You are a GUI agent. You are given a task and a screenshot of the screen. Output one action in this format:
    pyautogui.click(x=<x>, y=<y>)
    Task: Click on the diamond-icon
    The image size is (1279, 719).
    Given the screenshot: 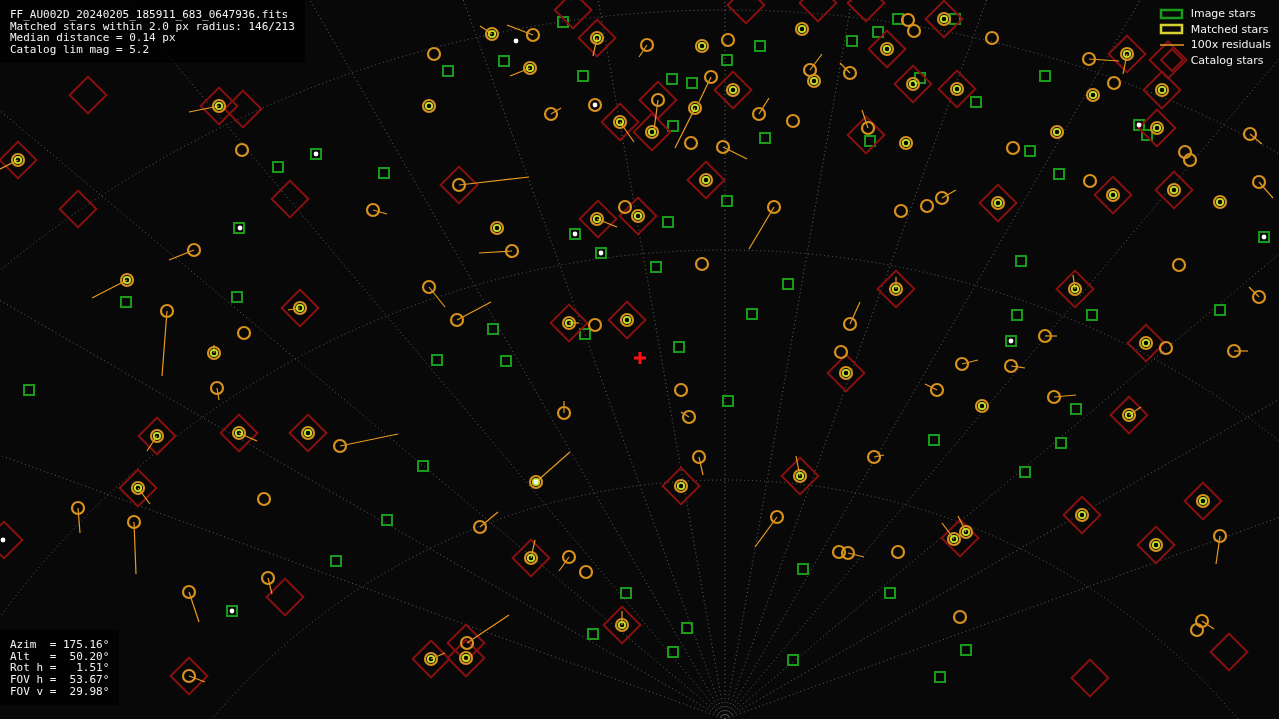 What is the action you would take?
    pyautogui.click(x=1171, y=60)
    